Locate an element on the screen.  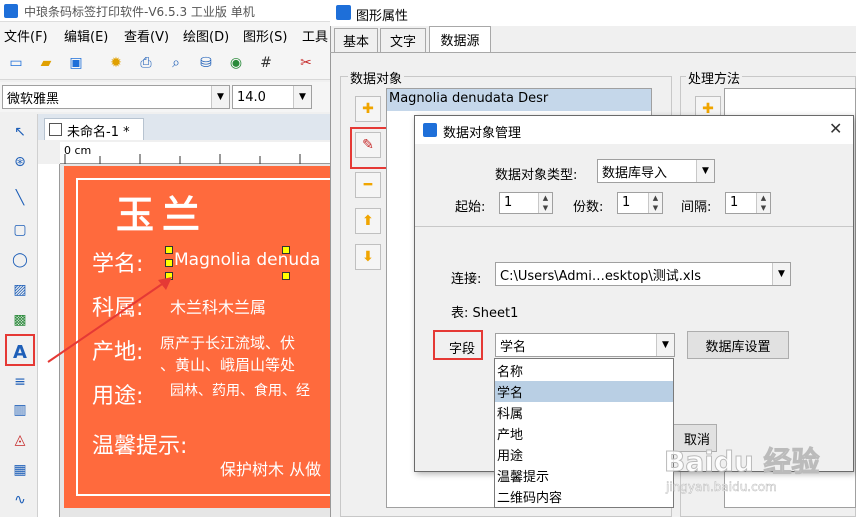
font-family-select: 微软雅黑 ▼ is located at coordinates (116, 97).